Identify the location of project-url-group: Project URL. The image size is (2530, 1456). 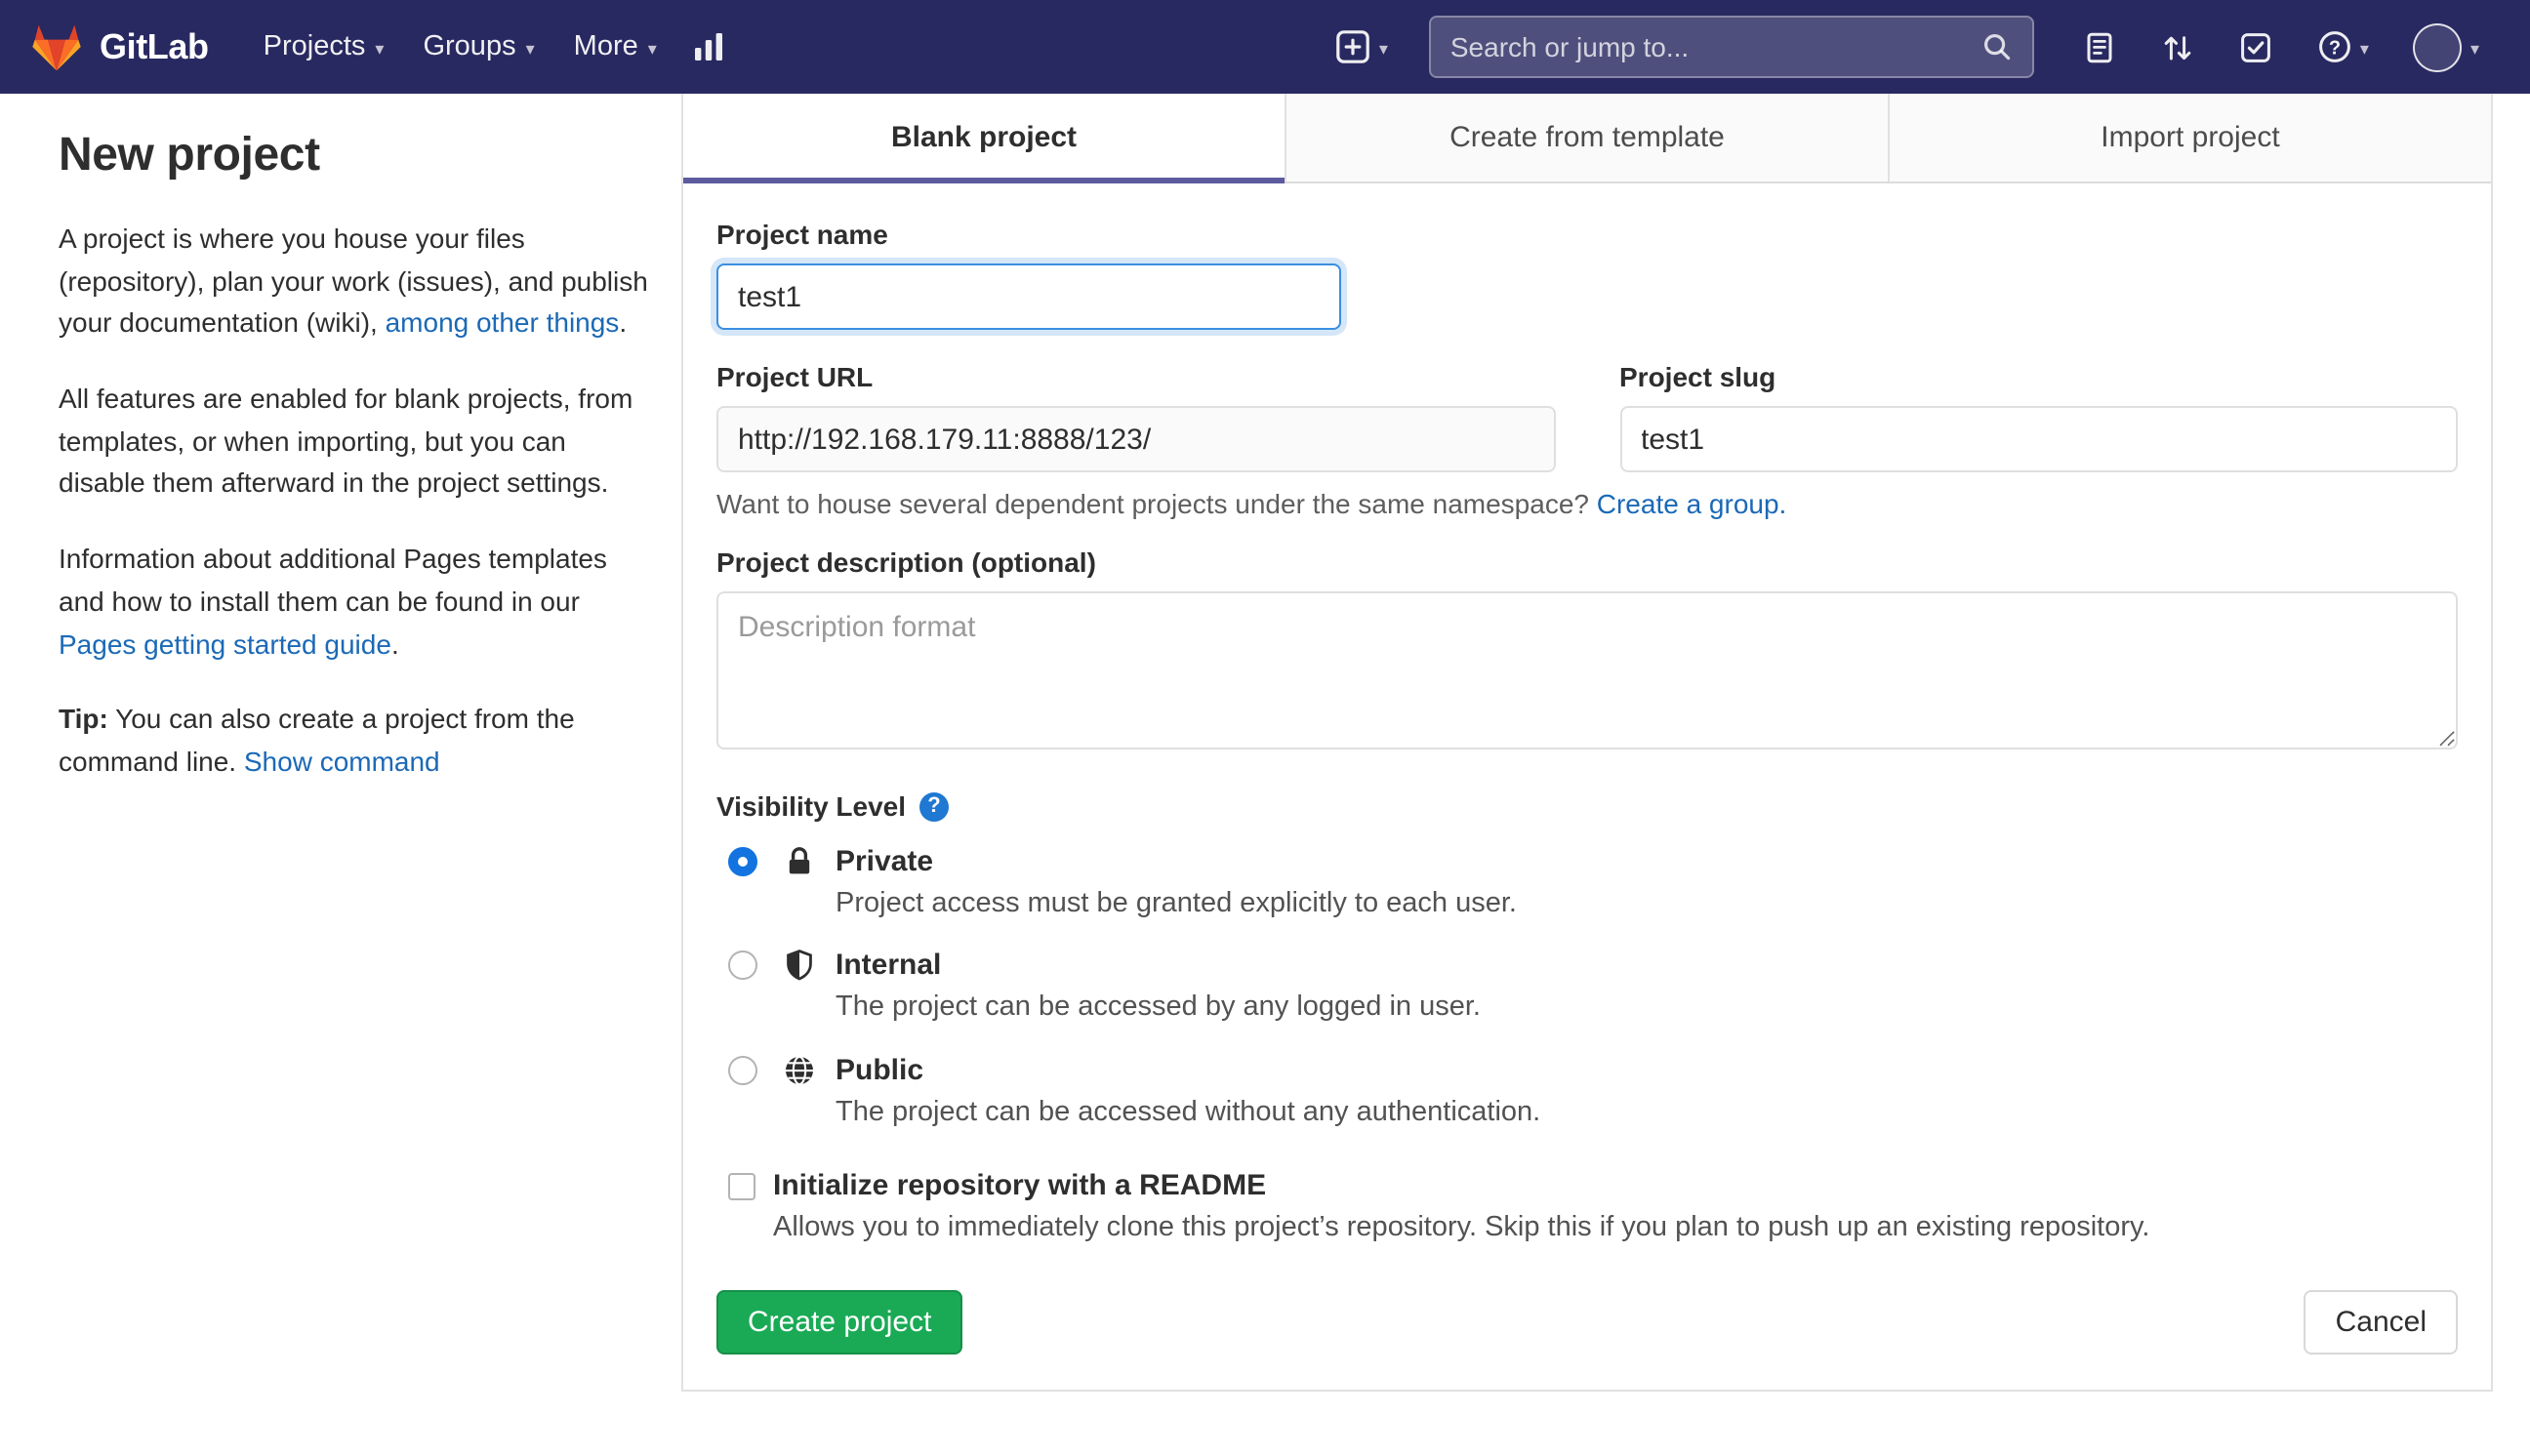
(1135, 416).